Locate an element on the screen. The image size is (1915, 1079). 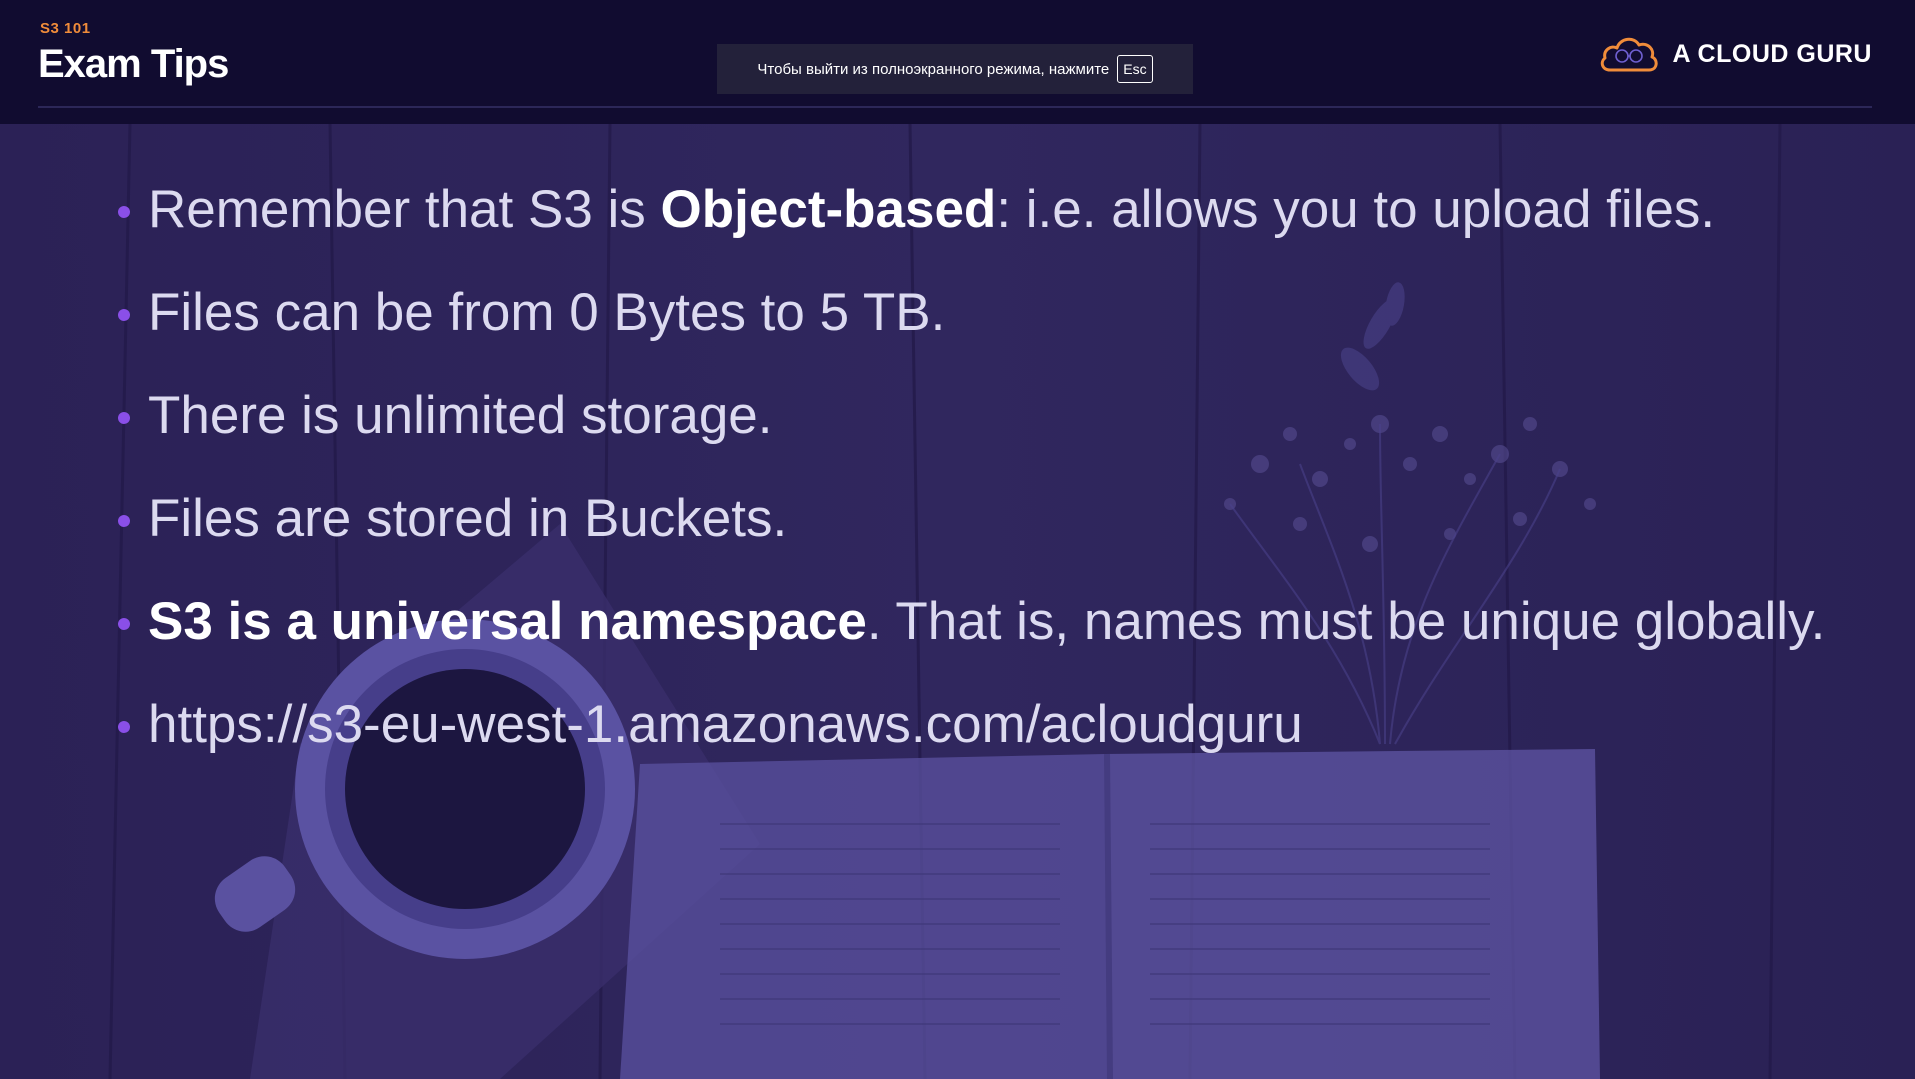
brand-logo: A CLOUD GURU is located at coordinates (1735, 54).